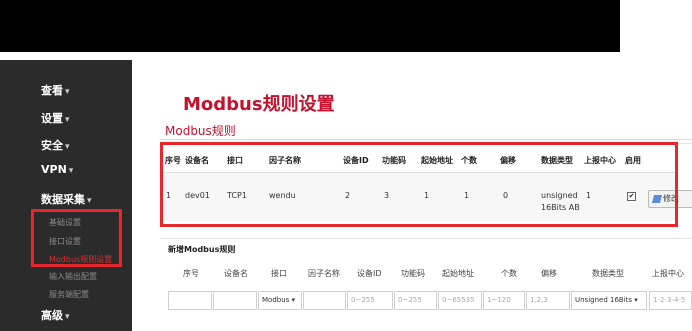 The width and height of the screenshot is (692, 331). What do you see at coordinates (259, 104) in the screenshot?
I see `page-title: Modbus规则设置` at bounding box center [259, 104].